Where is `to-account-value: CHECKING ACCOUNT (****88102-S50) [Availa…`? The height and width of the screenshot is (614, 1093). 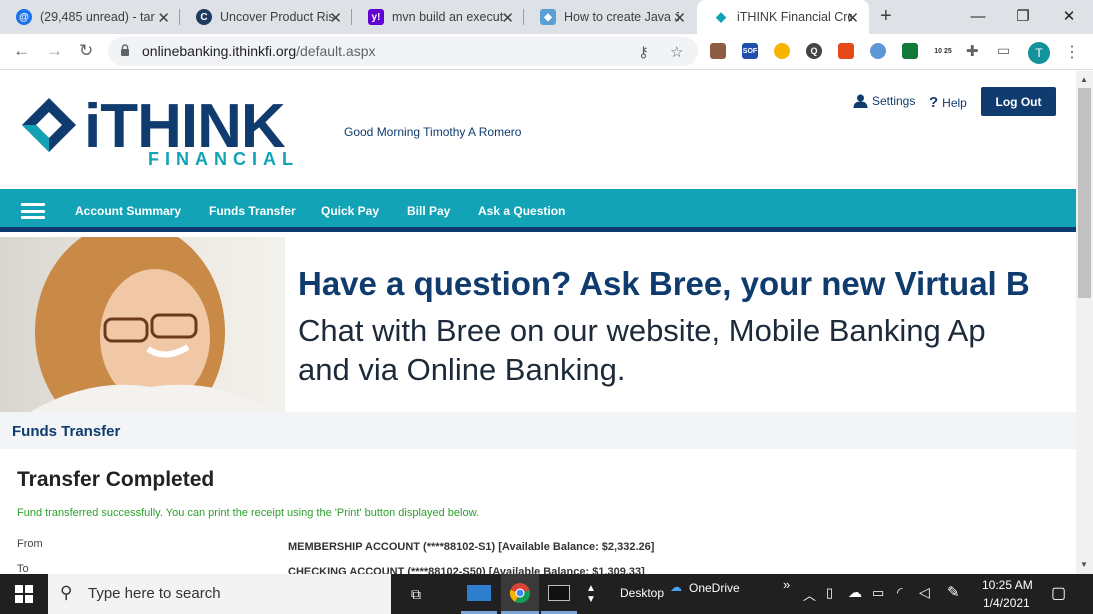
to-account-value: CHECKING ACCOUNT (****88102-S50) [Availa… is located at coordinates (466, 570).